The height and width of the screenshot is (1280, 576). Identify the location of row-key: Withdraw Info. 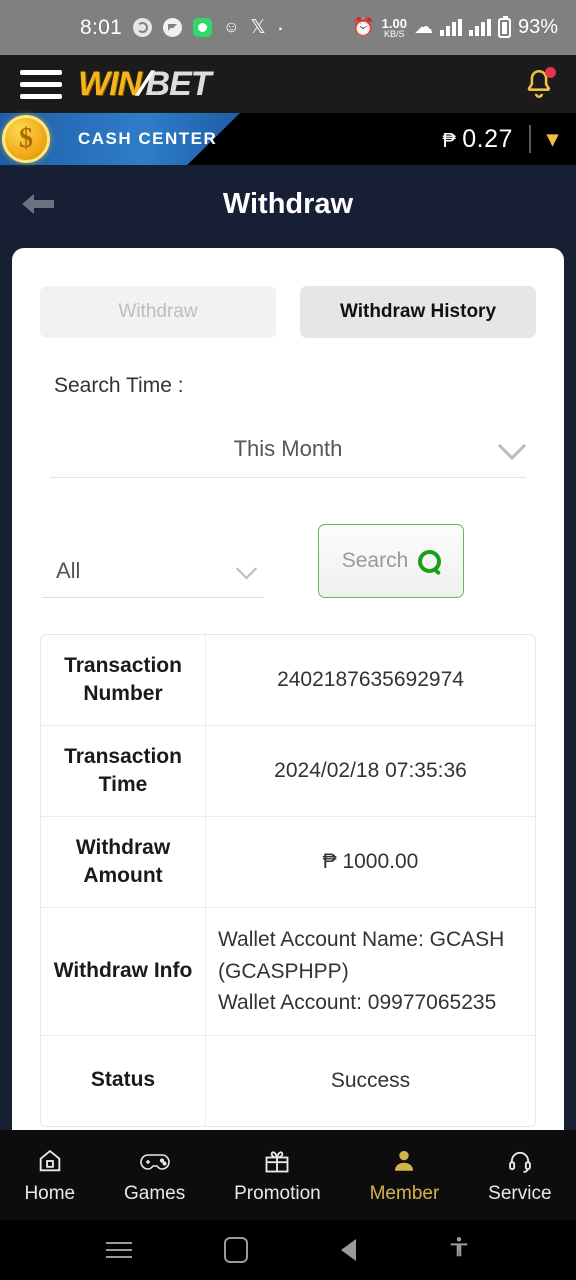
(123, 971).